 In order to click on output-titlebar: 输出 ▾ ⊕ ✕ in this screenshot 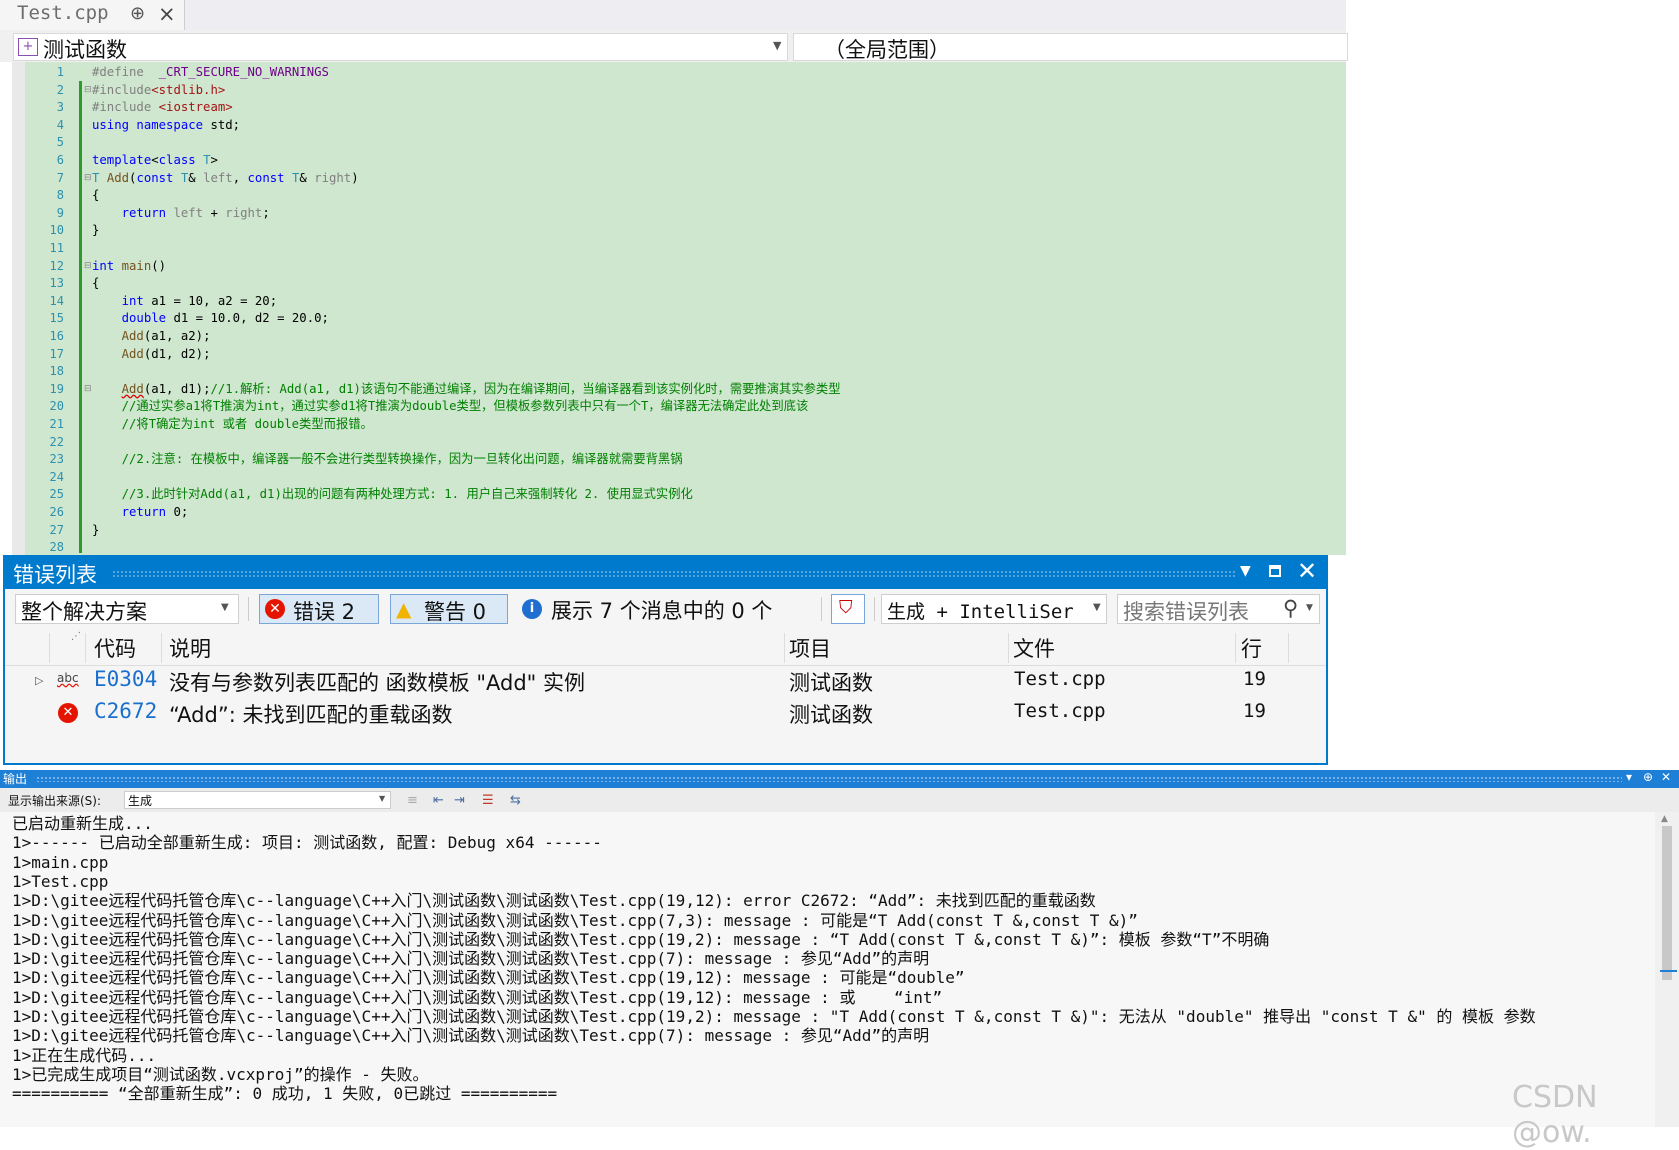, I will do `click(839, 779)`.